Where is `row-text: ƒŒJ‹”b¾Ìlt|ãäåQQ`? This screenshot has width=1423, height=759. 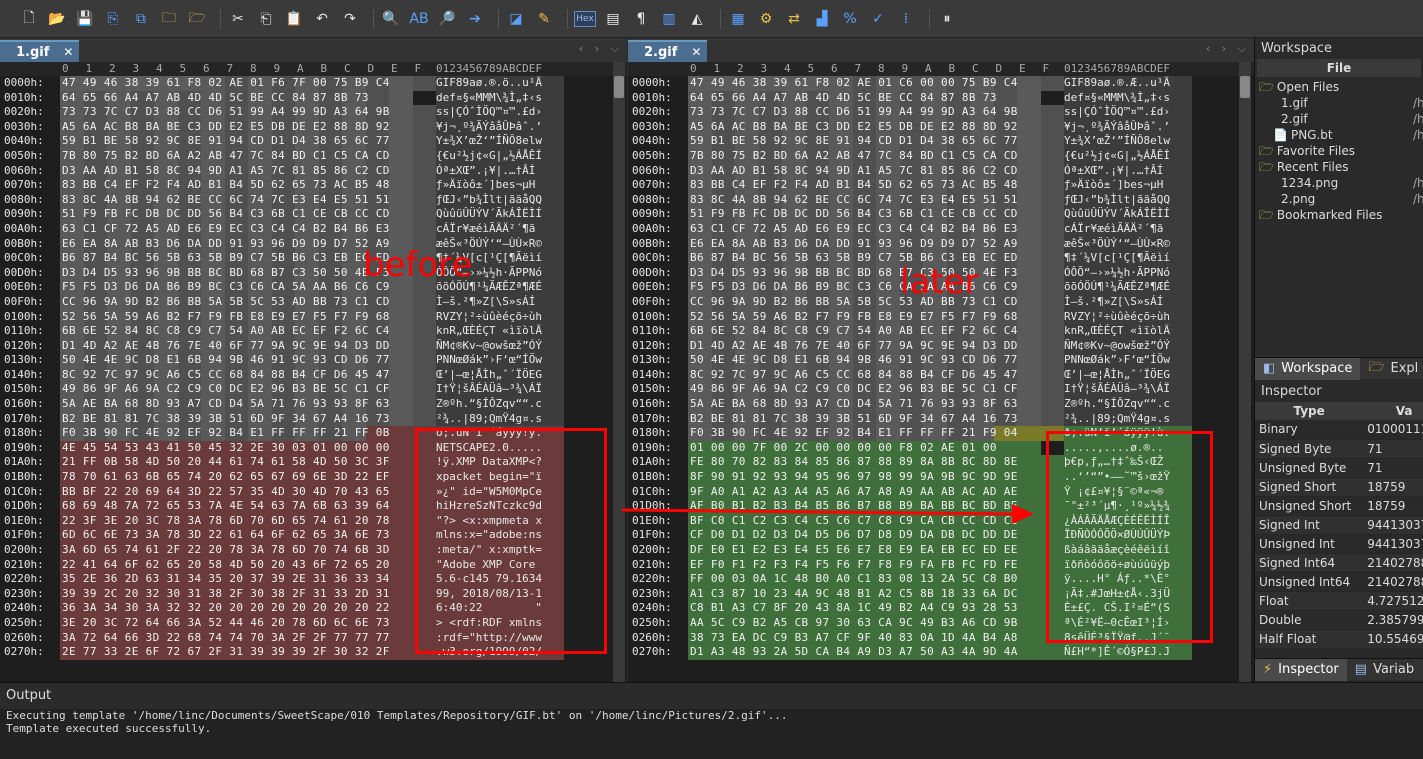 row-text: ƒŒJ‹”b¾Ìlt|ãäåQQ is located at coordinates (1128, 200).